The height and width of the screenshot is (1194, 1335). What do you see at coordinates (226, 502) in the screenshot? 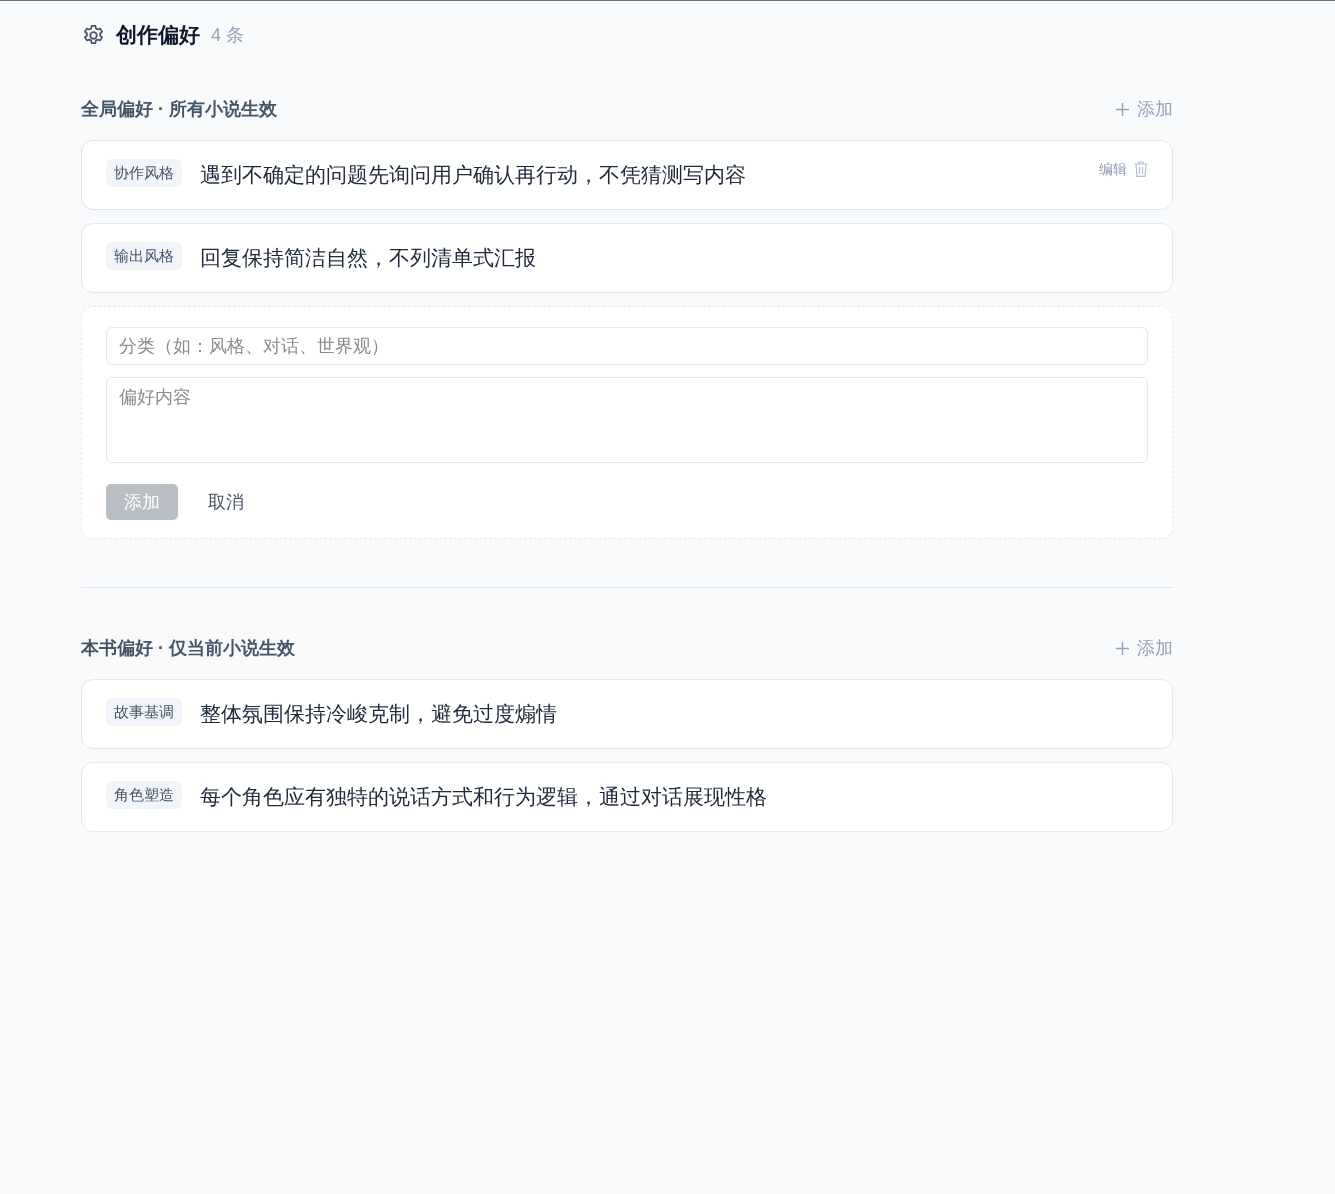
I see `cancel-button: 取消` at bounding box center [226, 502].